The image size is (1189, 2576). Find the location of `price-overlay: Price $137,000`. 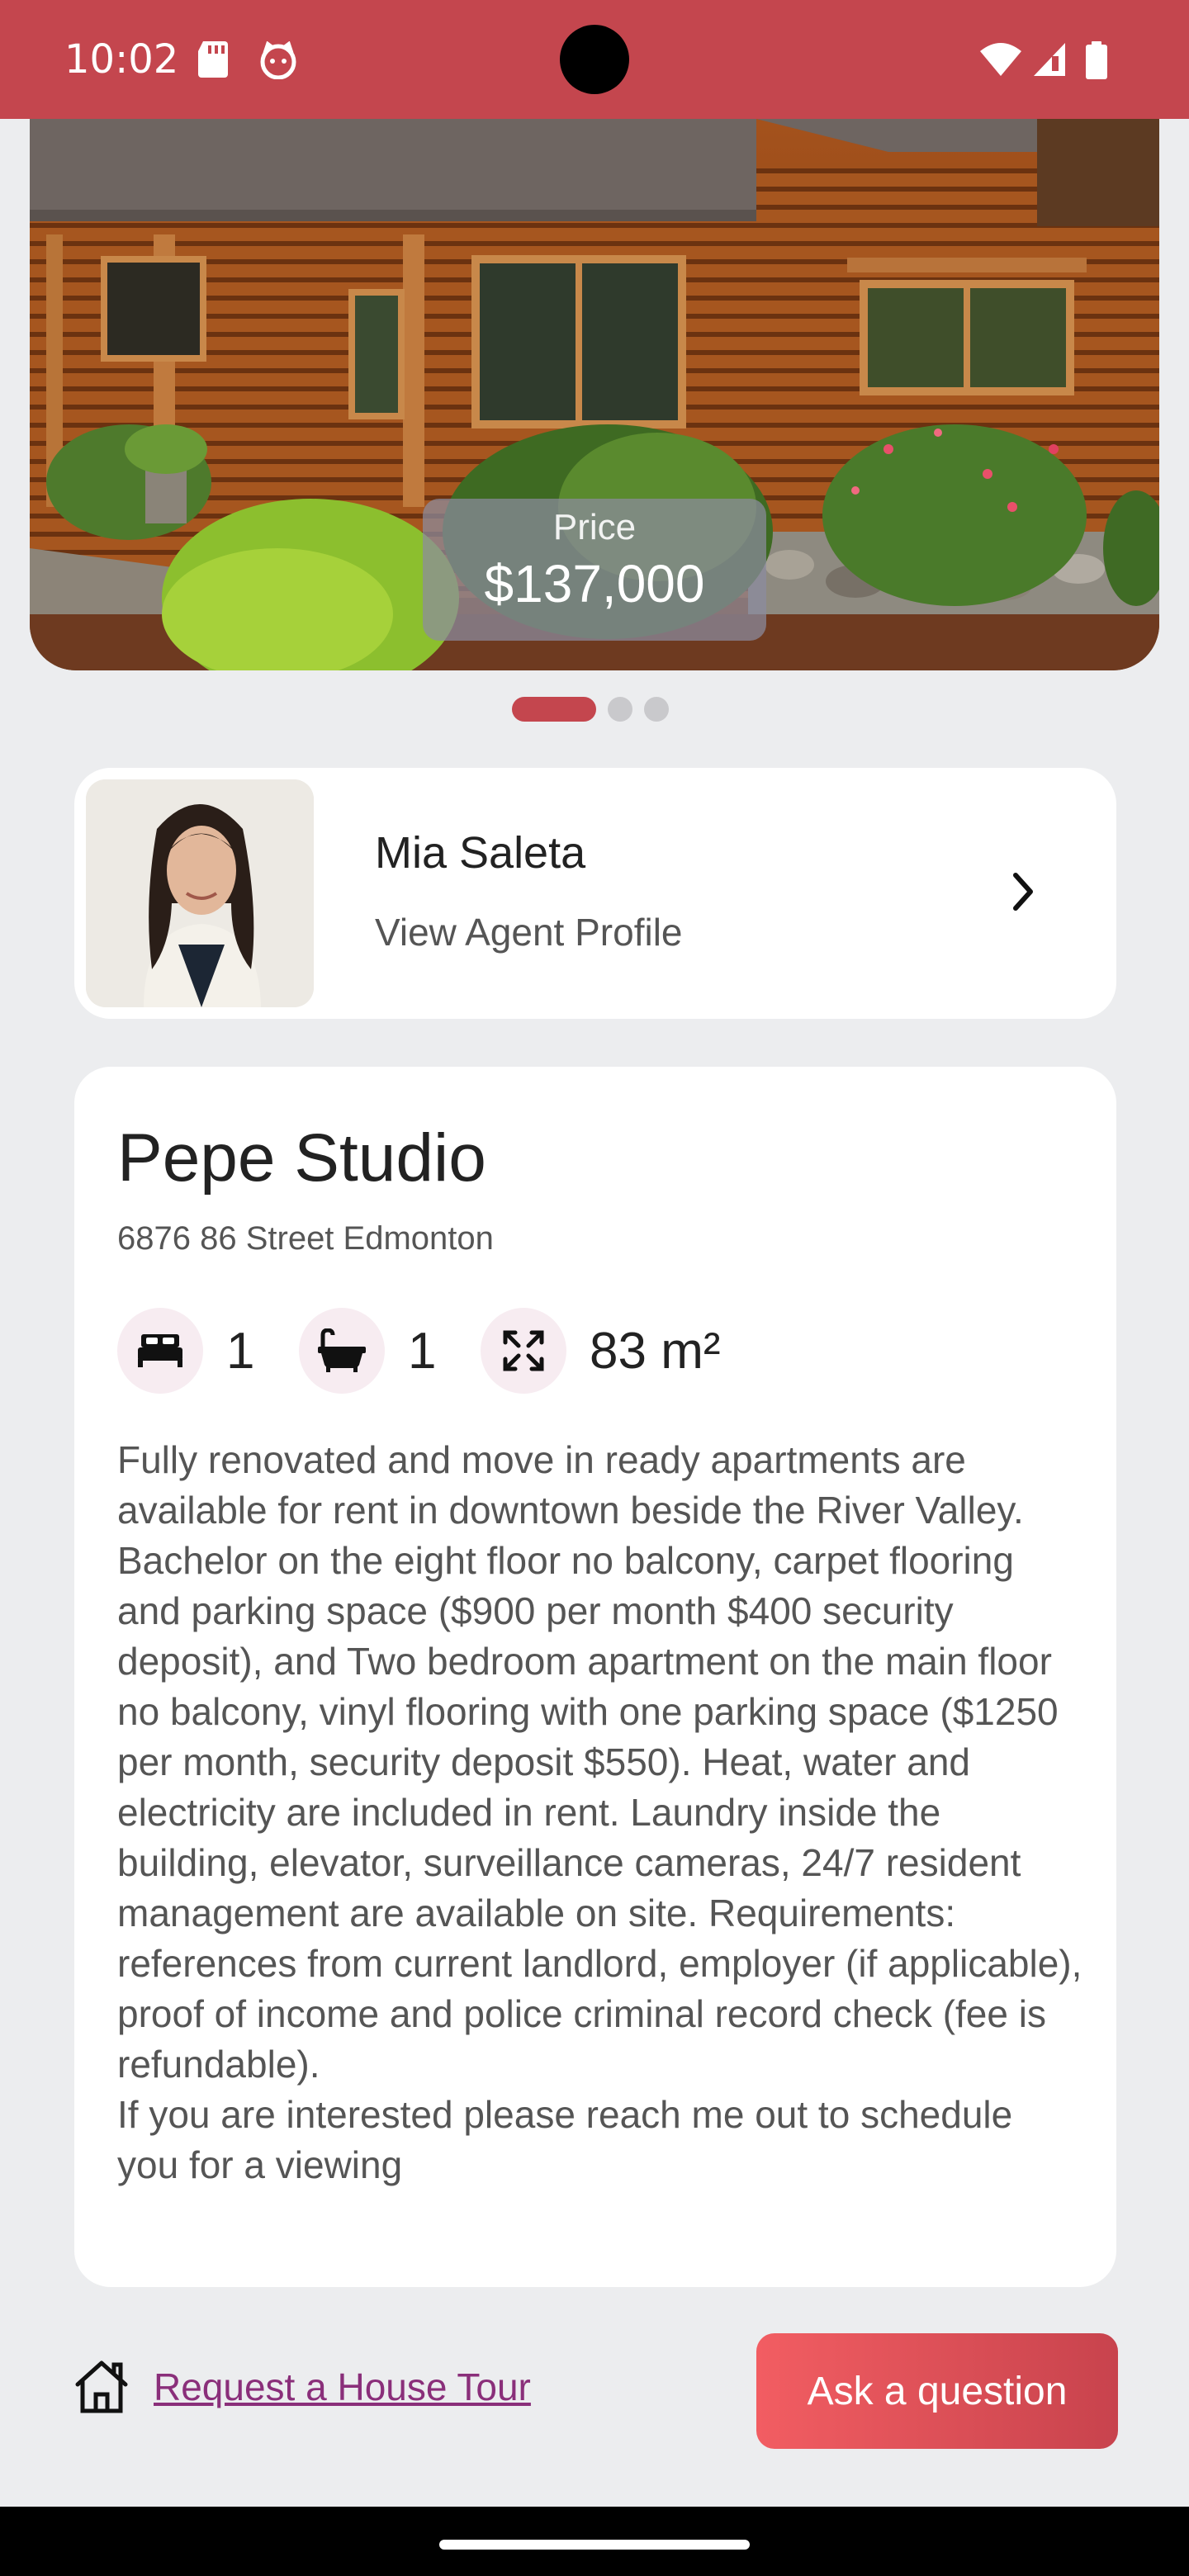

price-overlay: Price $137,000 is located at coordinates (594, 570).